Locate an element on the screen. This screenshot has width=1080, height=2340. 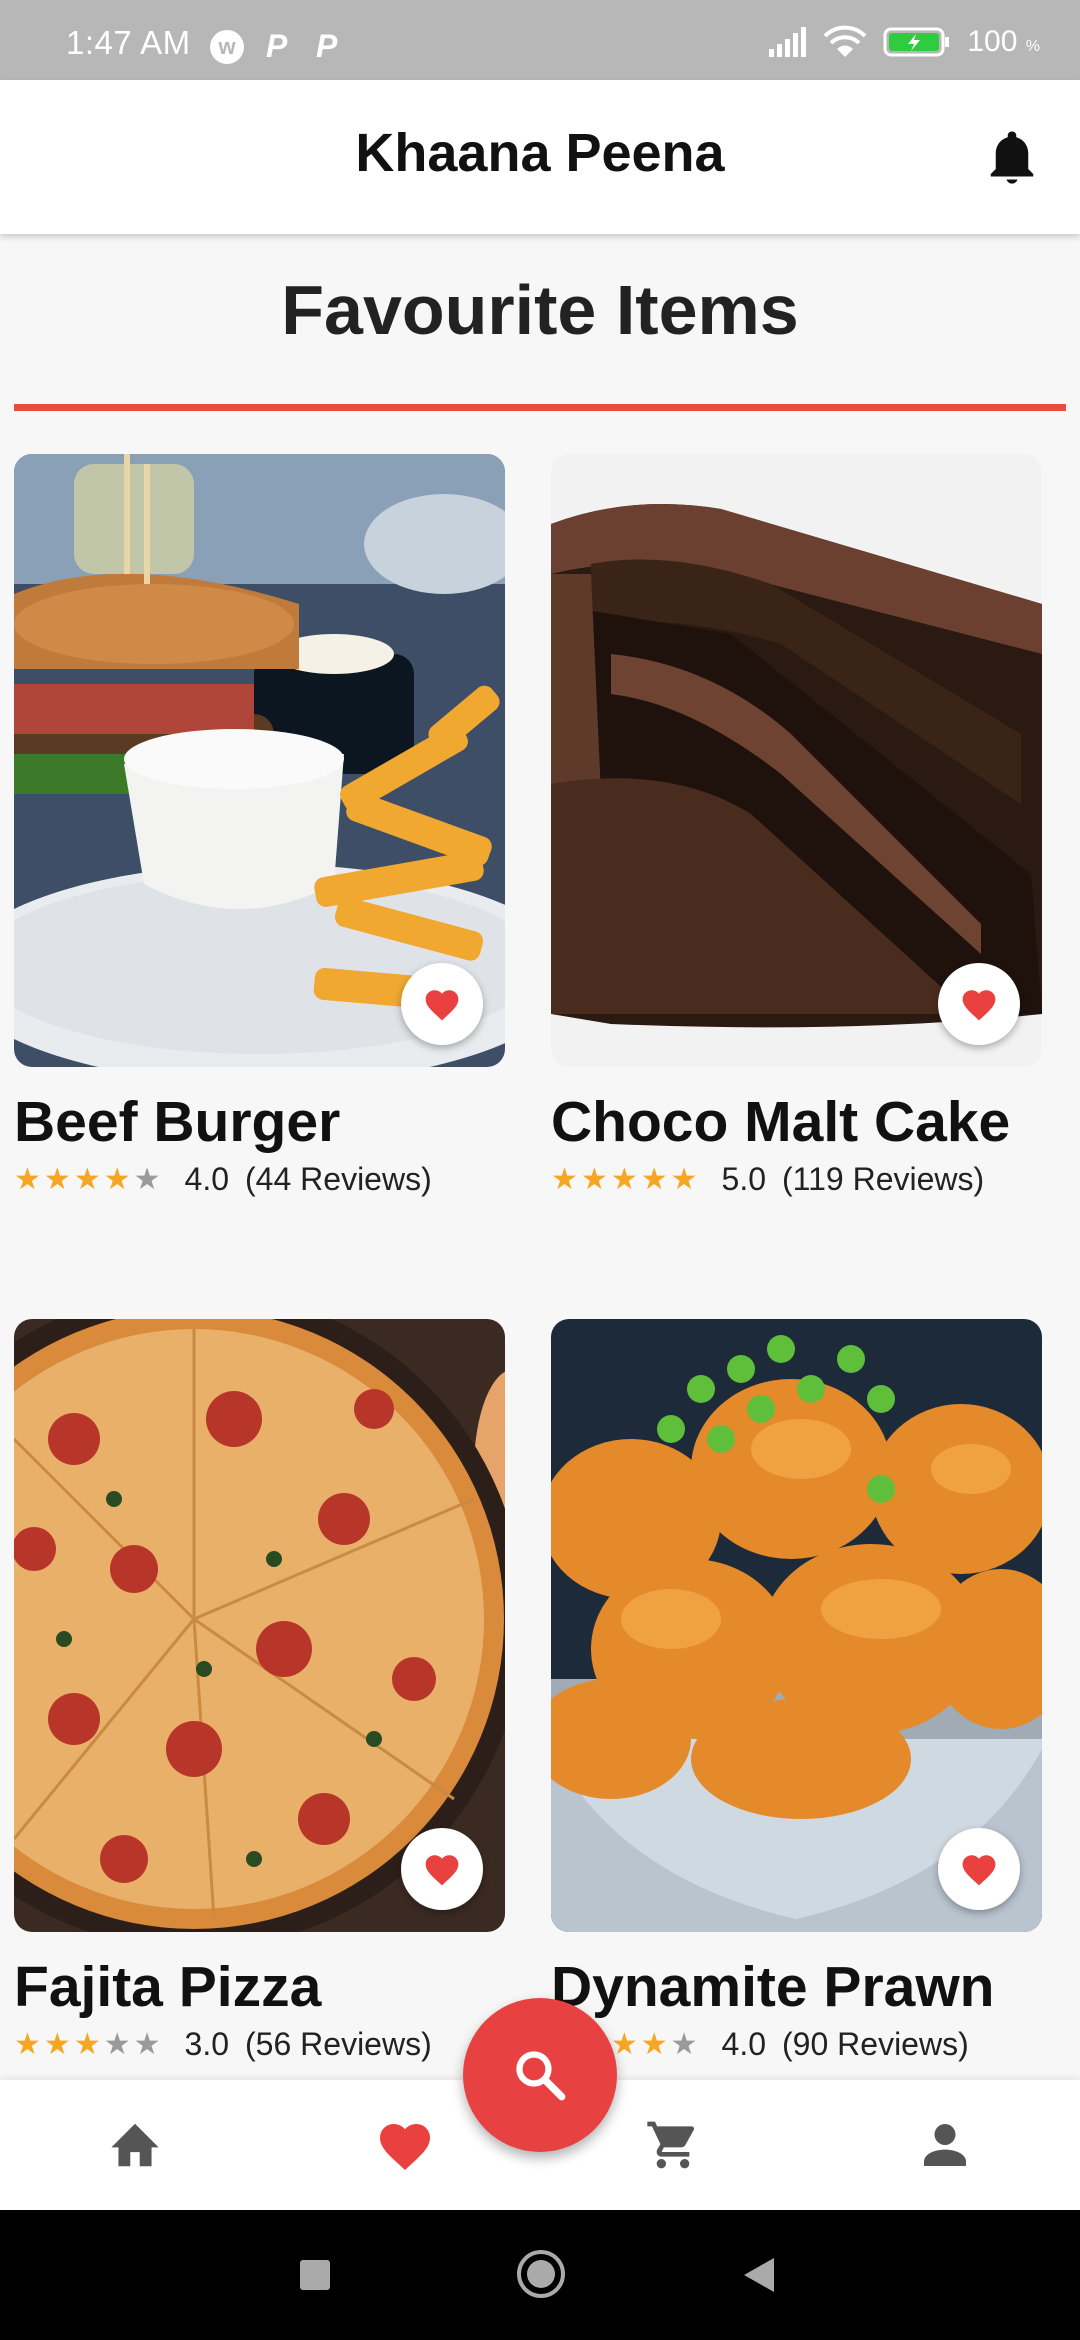
review-count: (119 Reviews) is located at coordinates (883, 1179).